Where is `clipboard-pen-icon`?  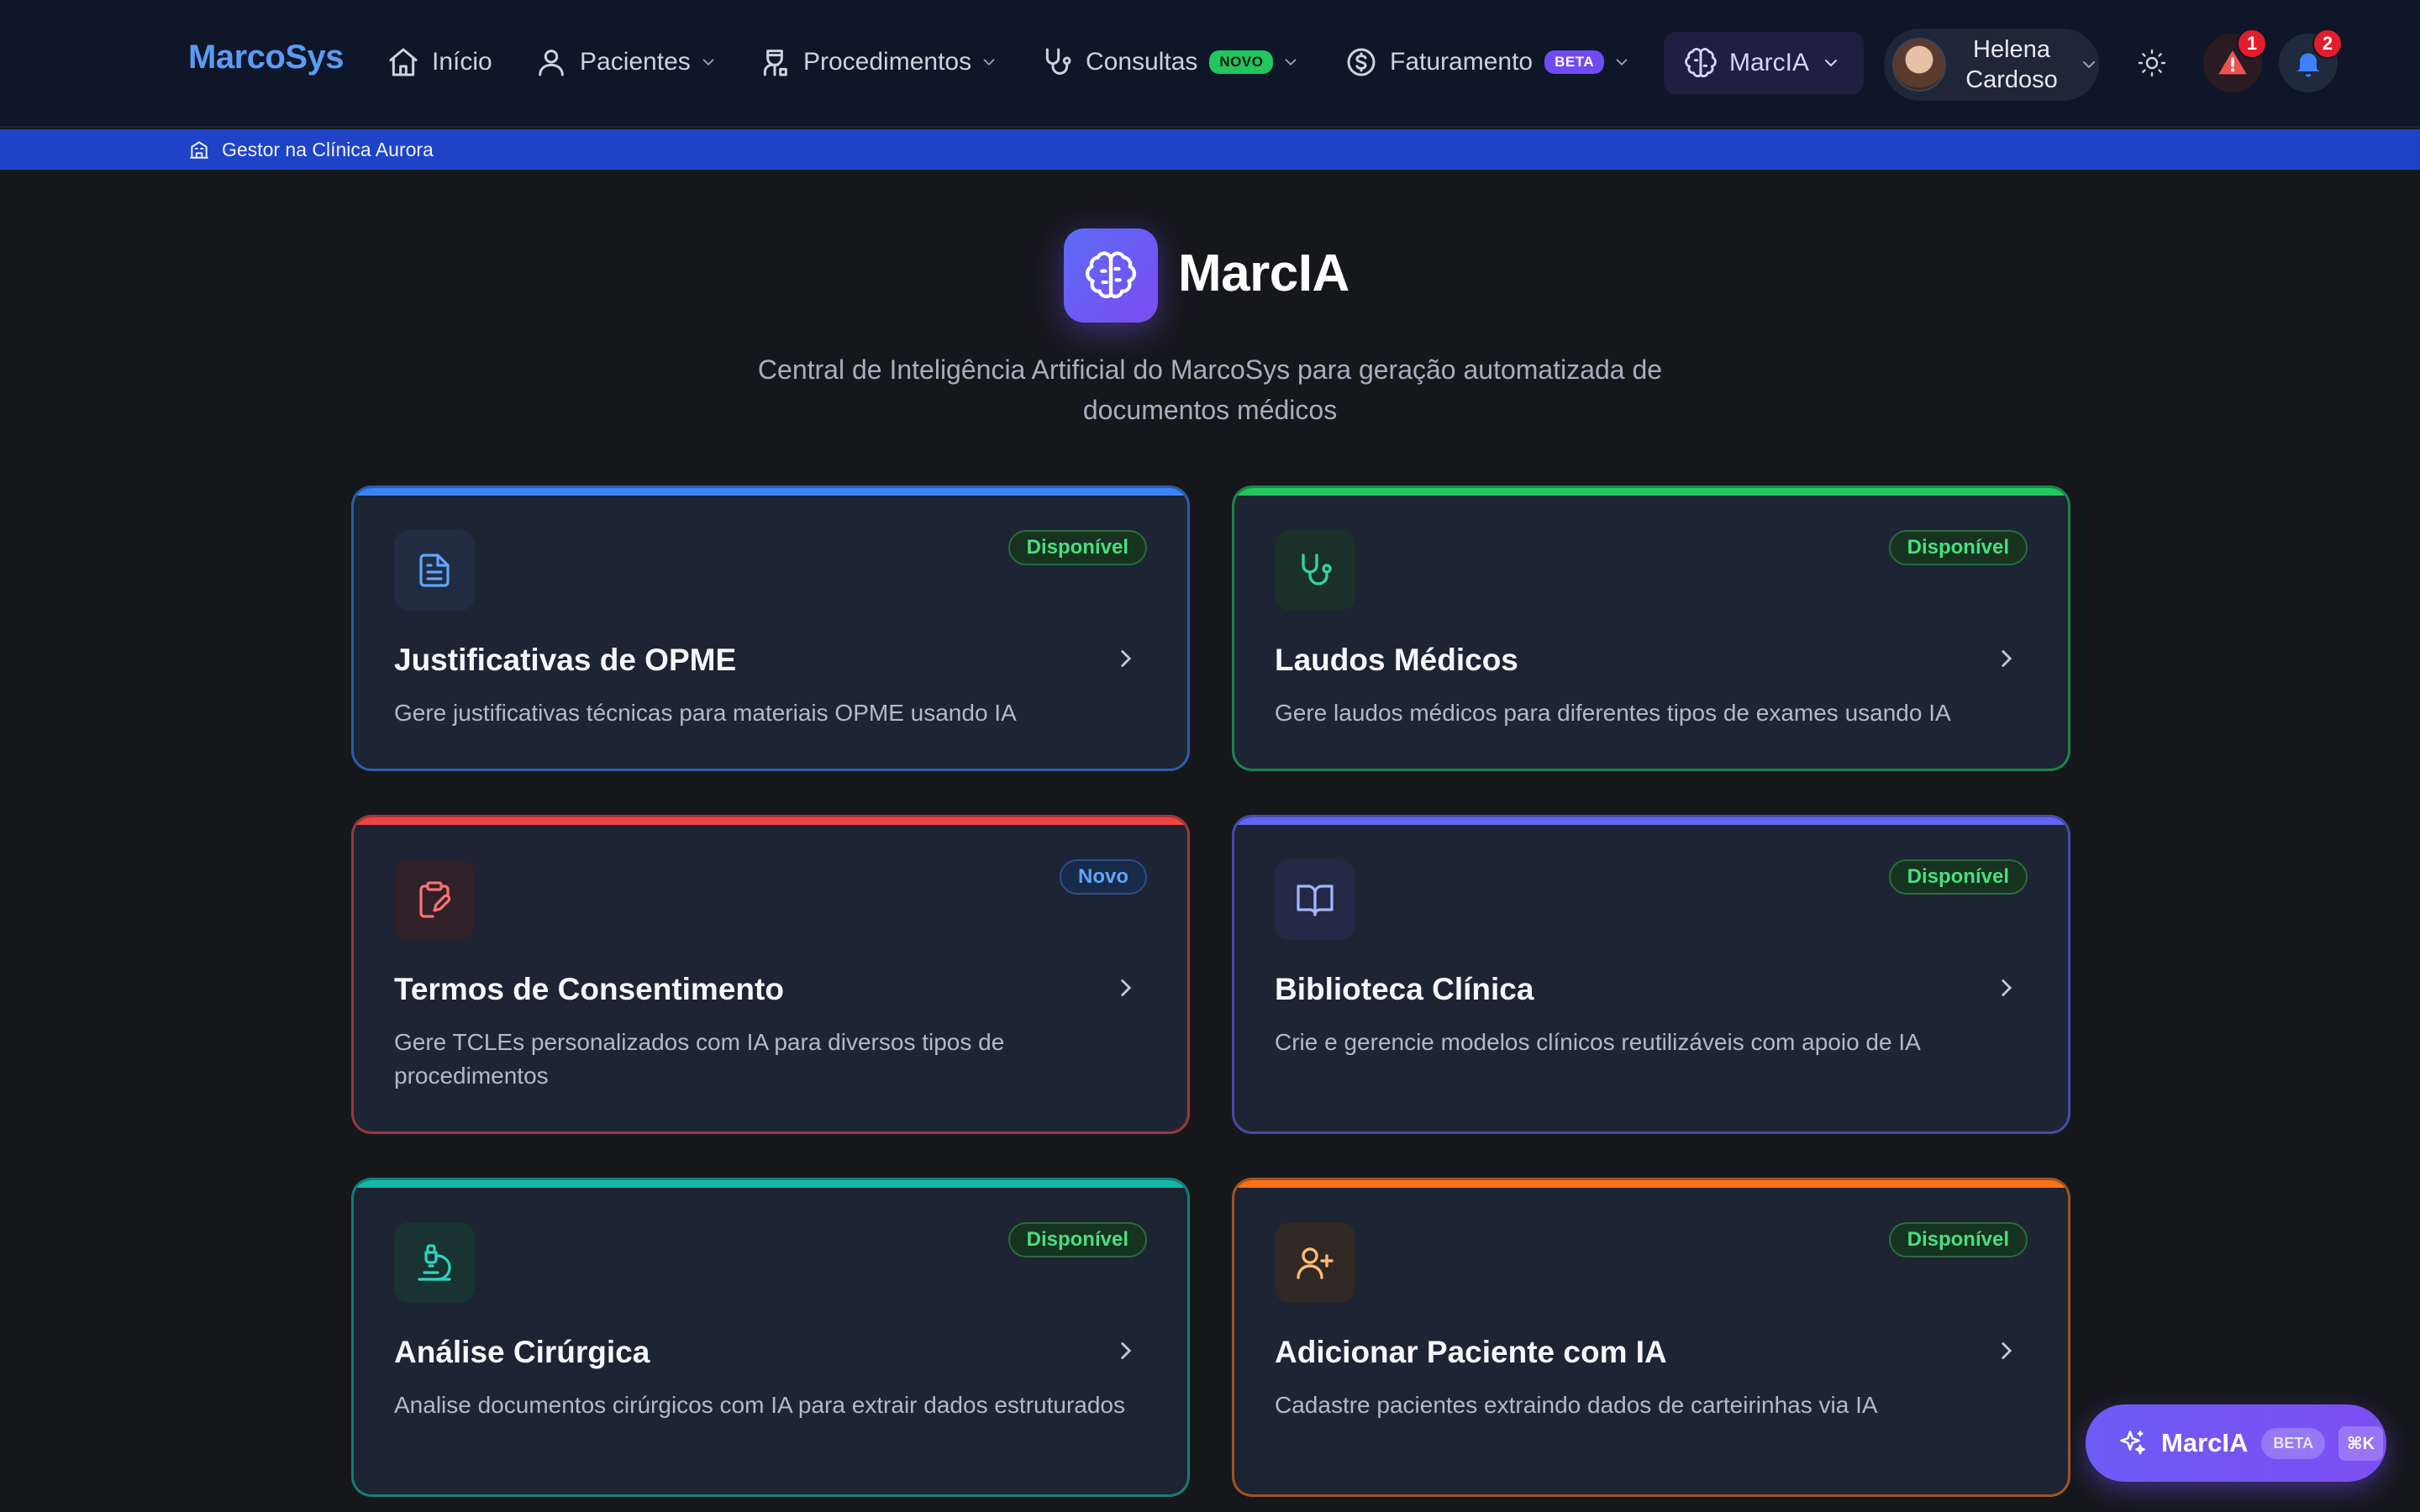
clipboard-pen-icon is located at coordinates (435, 899).